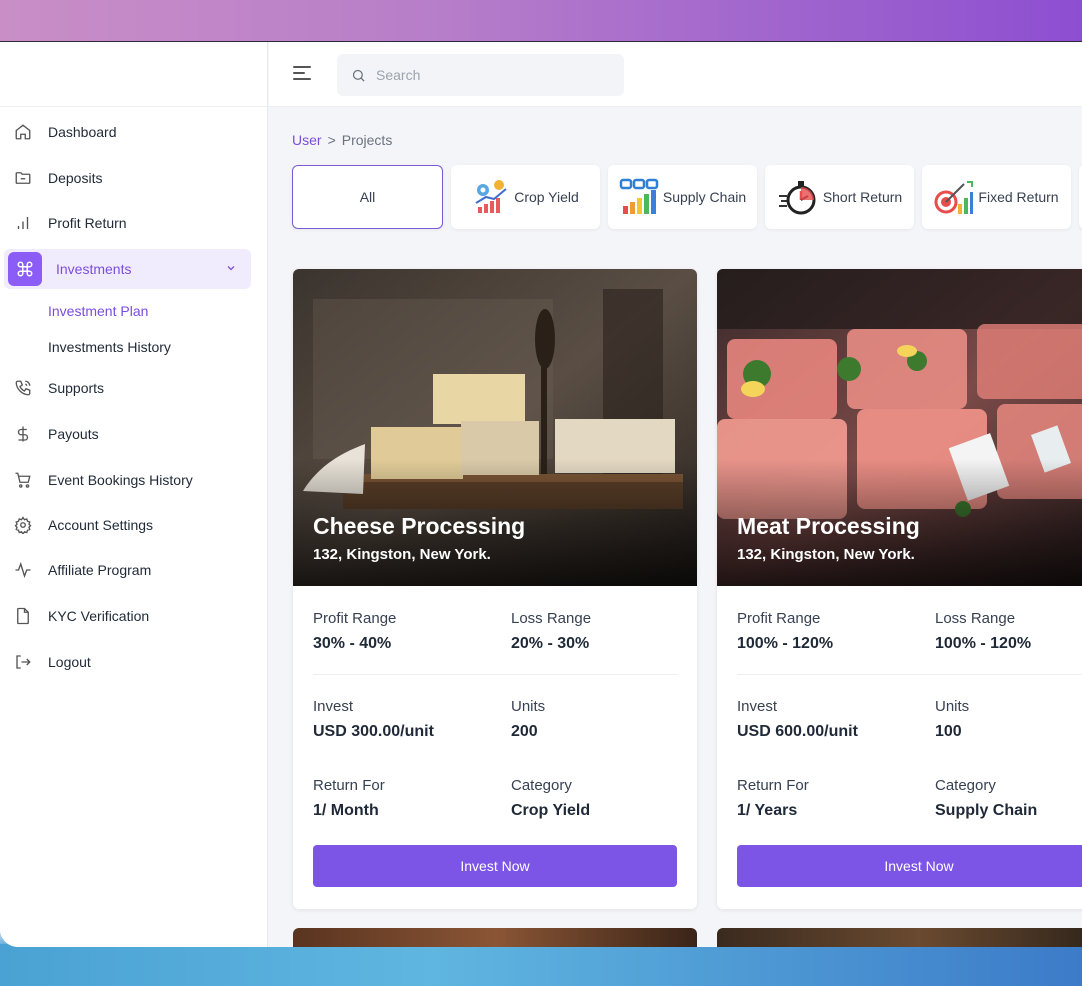  What do you see at coordinates (307, 140) in the screenshot?
I see `breadcrumb-root-link: User` at bounding box center [307, 140].